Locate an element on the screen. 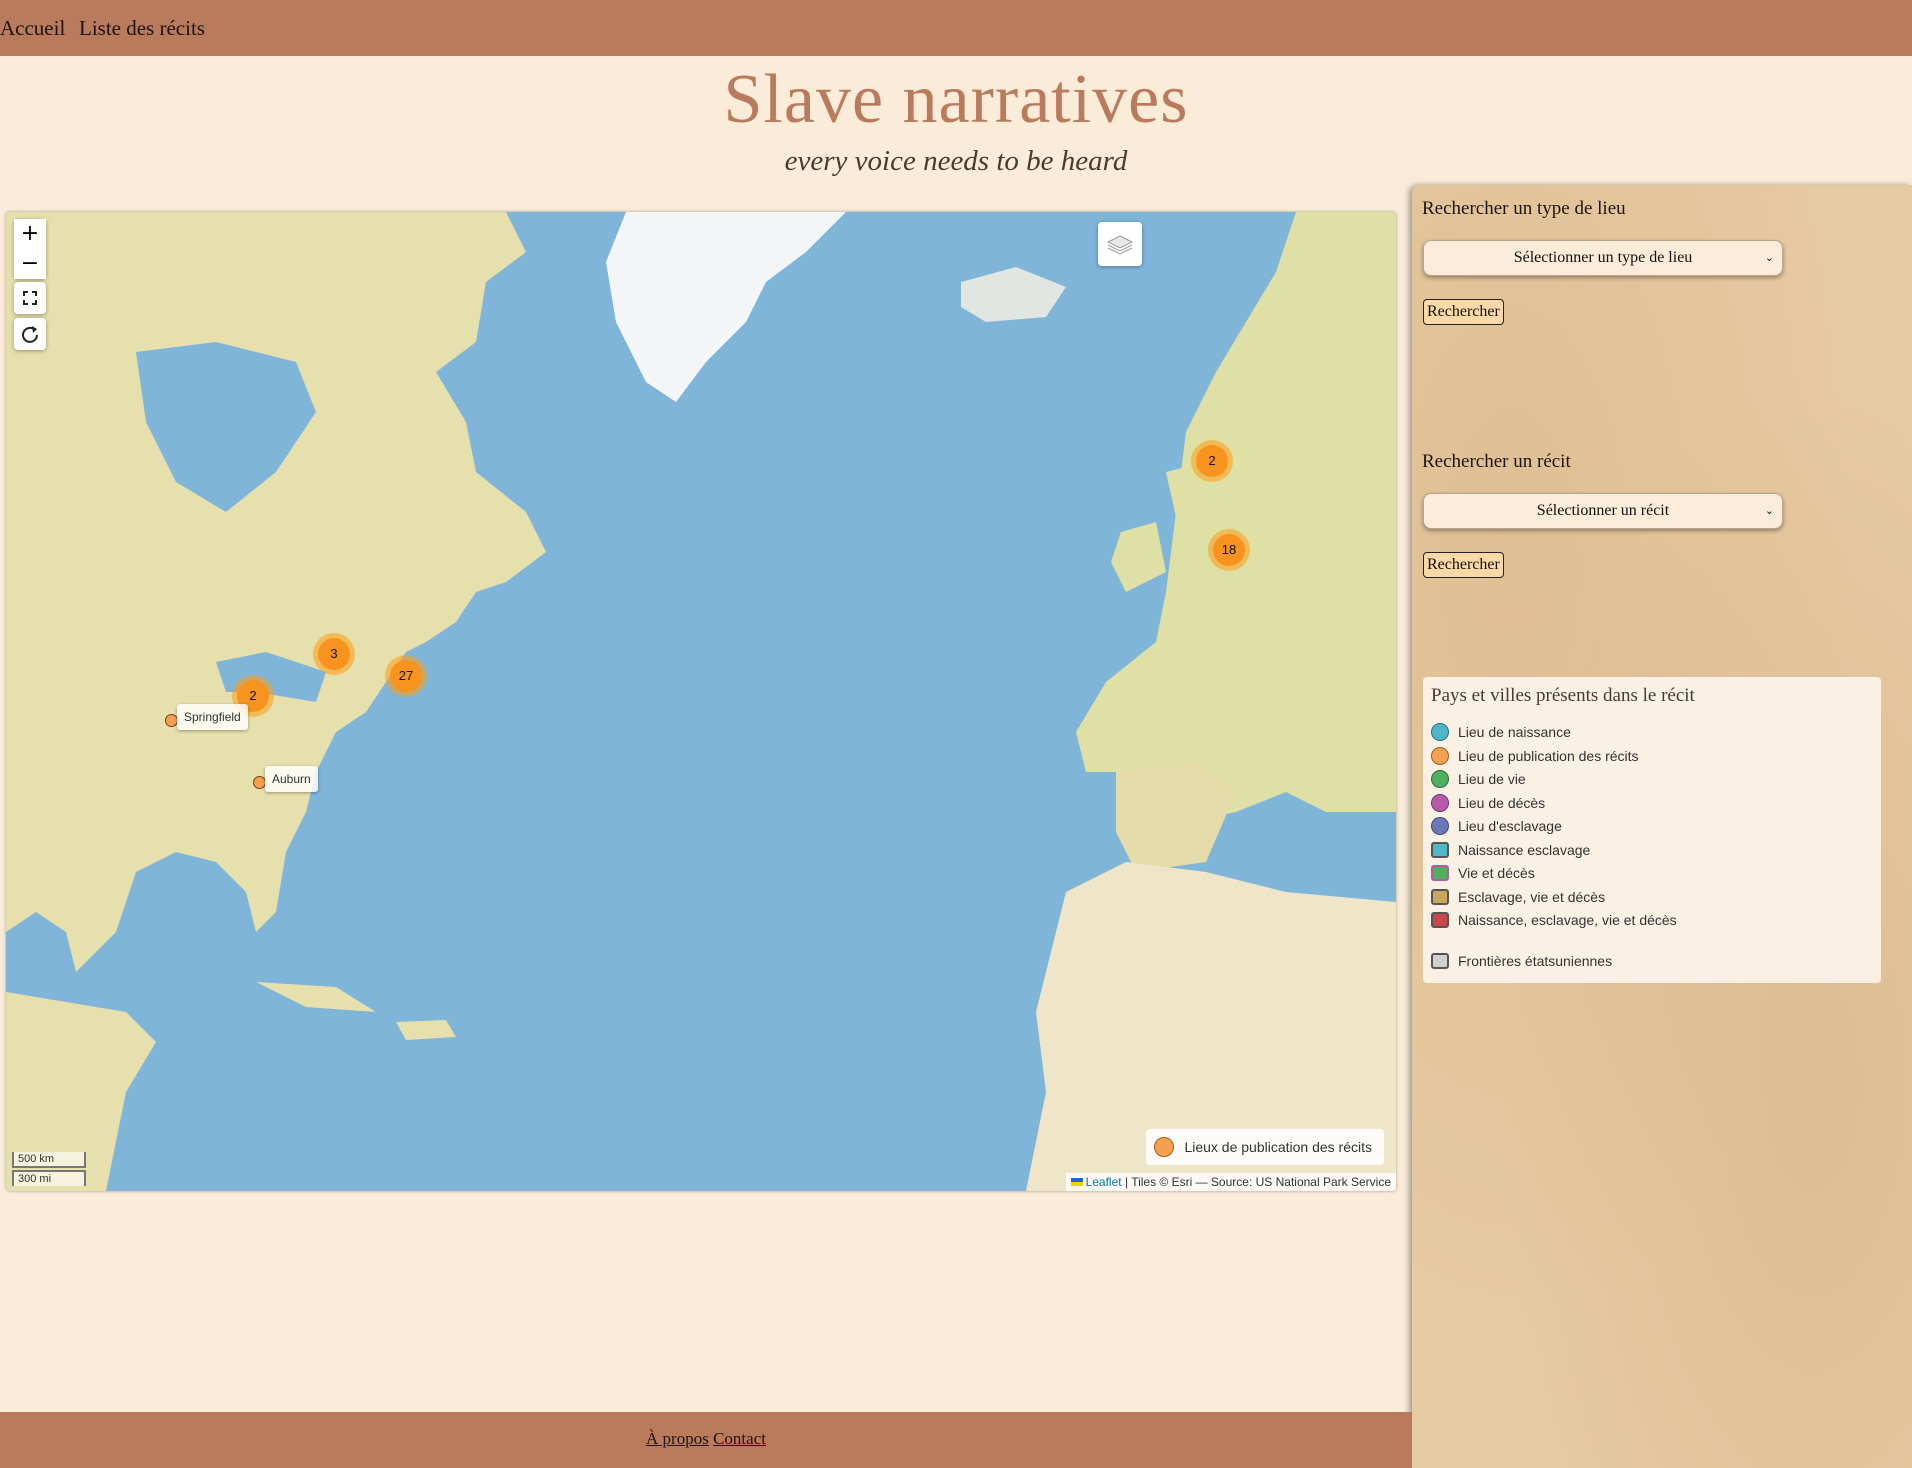  legend-item: Esclavage, vie et décès is located at coordinates (1518, 897).